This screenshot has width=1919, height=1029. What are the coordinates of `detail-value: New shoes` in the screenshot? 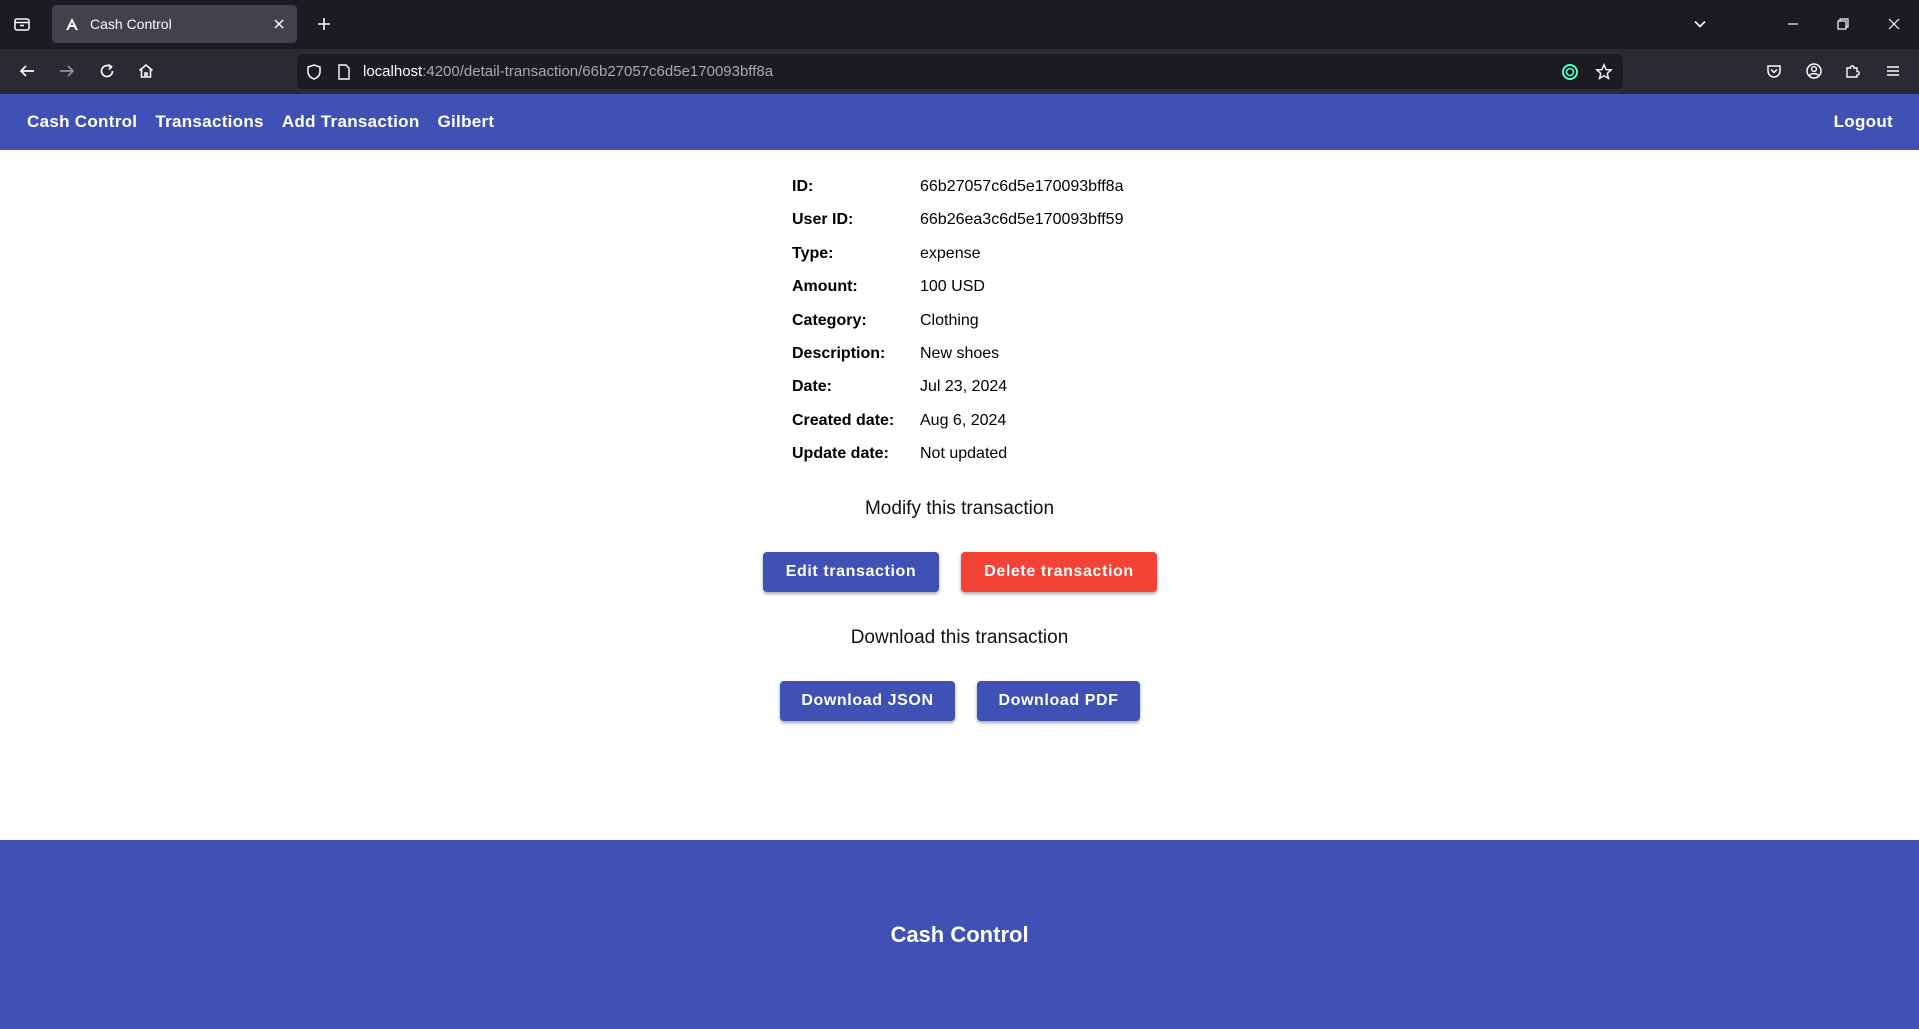 It's located at (960, 353).